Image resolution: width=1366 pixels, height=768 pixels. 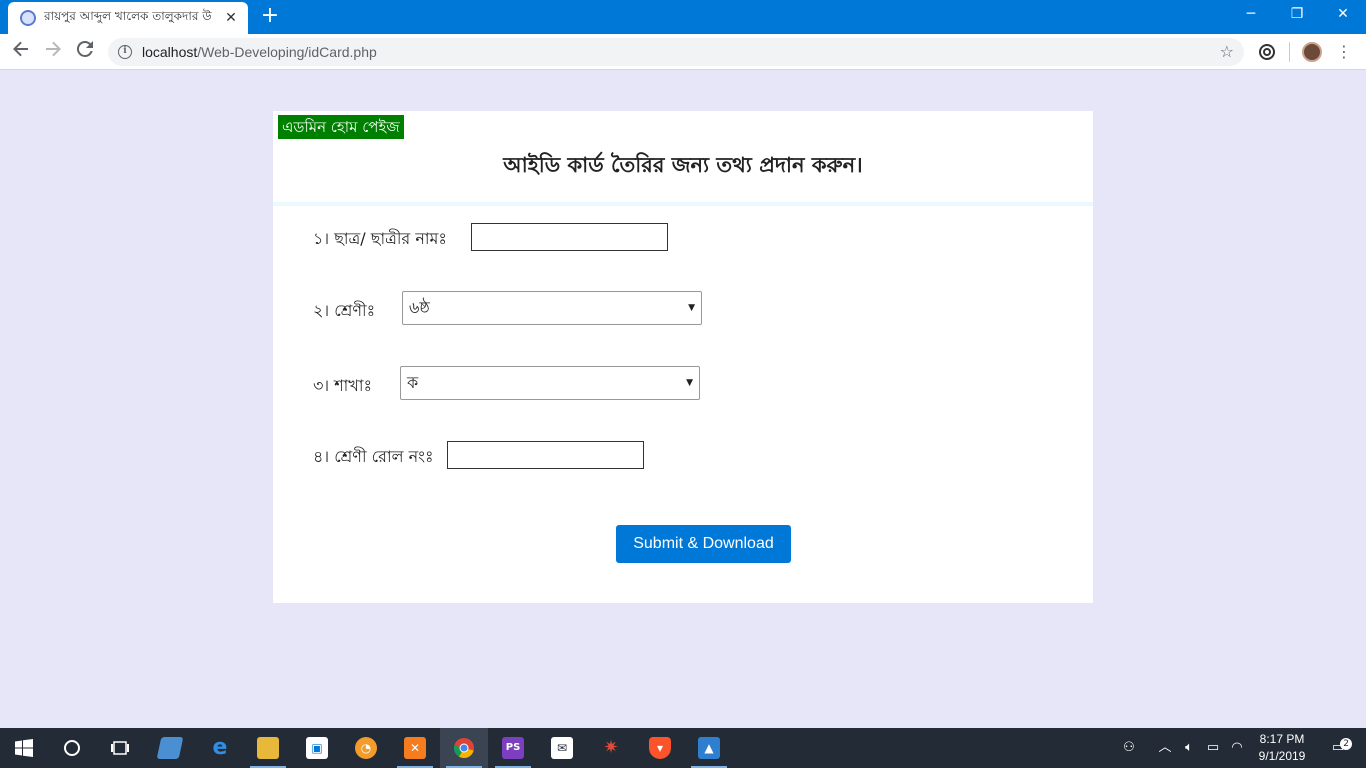 What do you see at coordinates (1251, 15) in the screenshot?
I see `minimize-button: ─` at bounding box center [1251, 15].